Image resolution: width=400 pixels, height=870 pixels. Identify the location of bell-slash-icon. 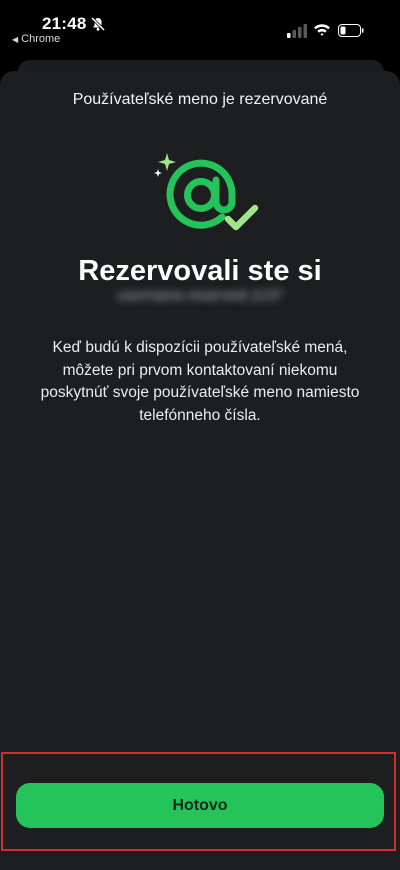
(98, 24).